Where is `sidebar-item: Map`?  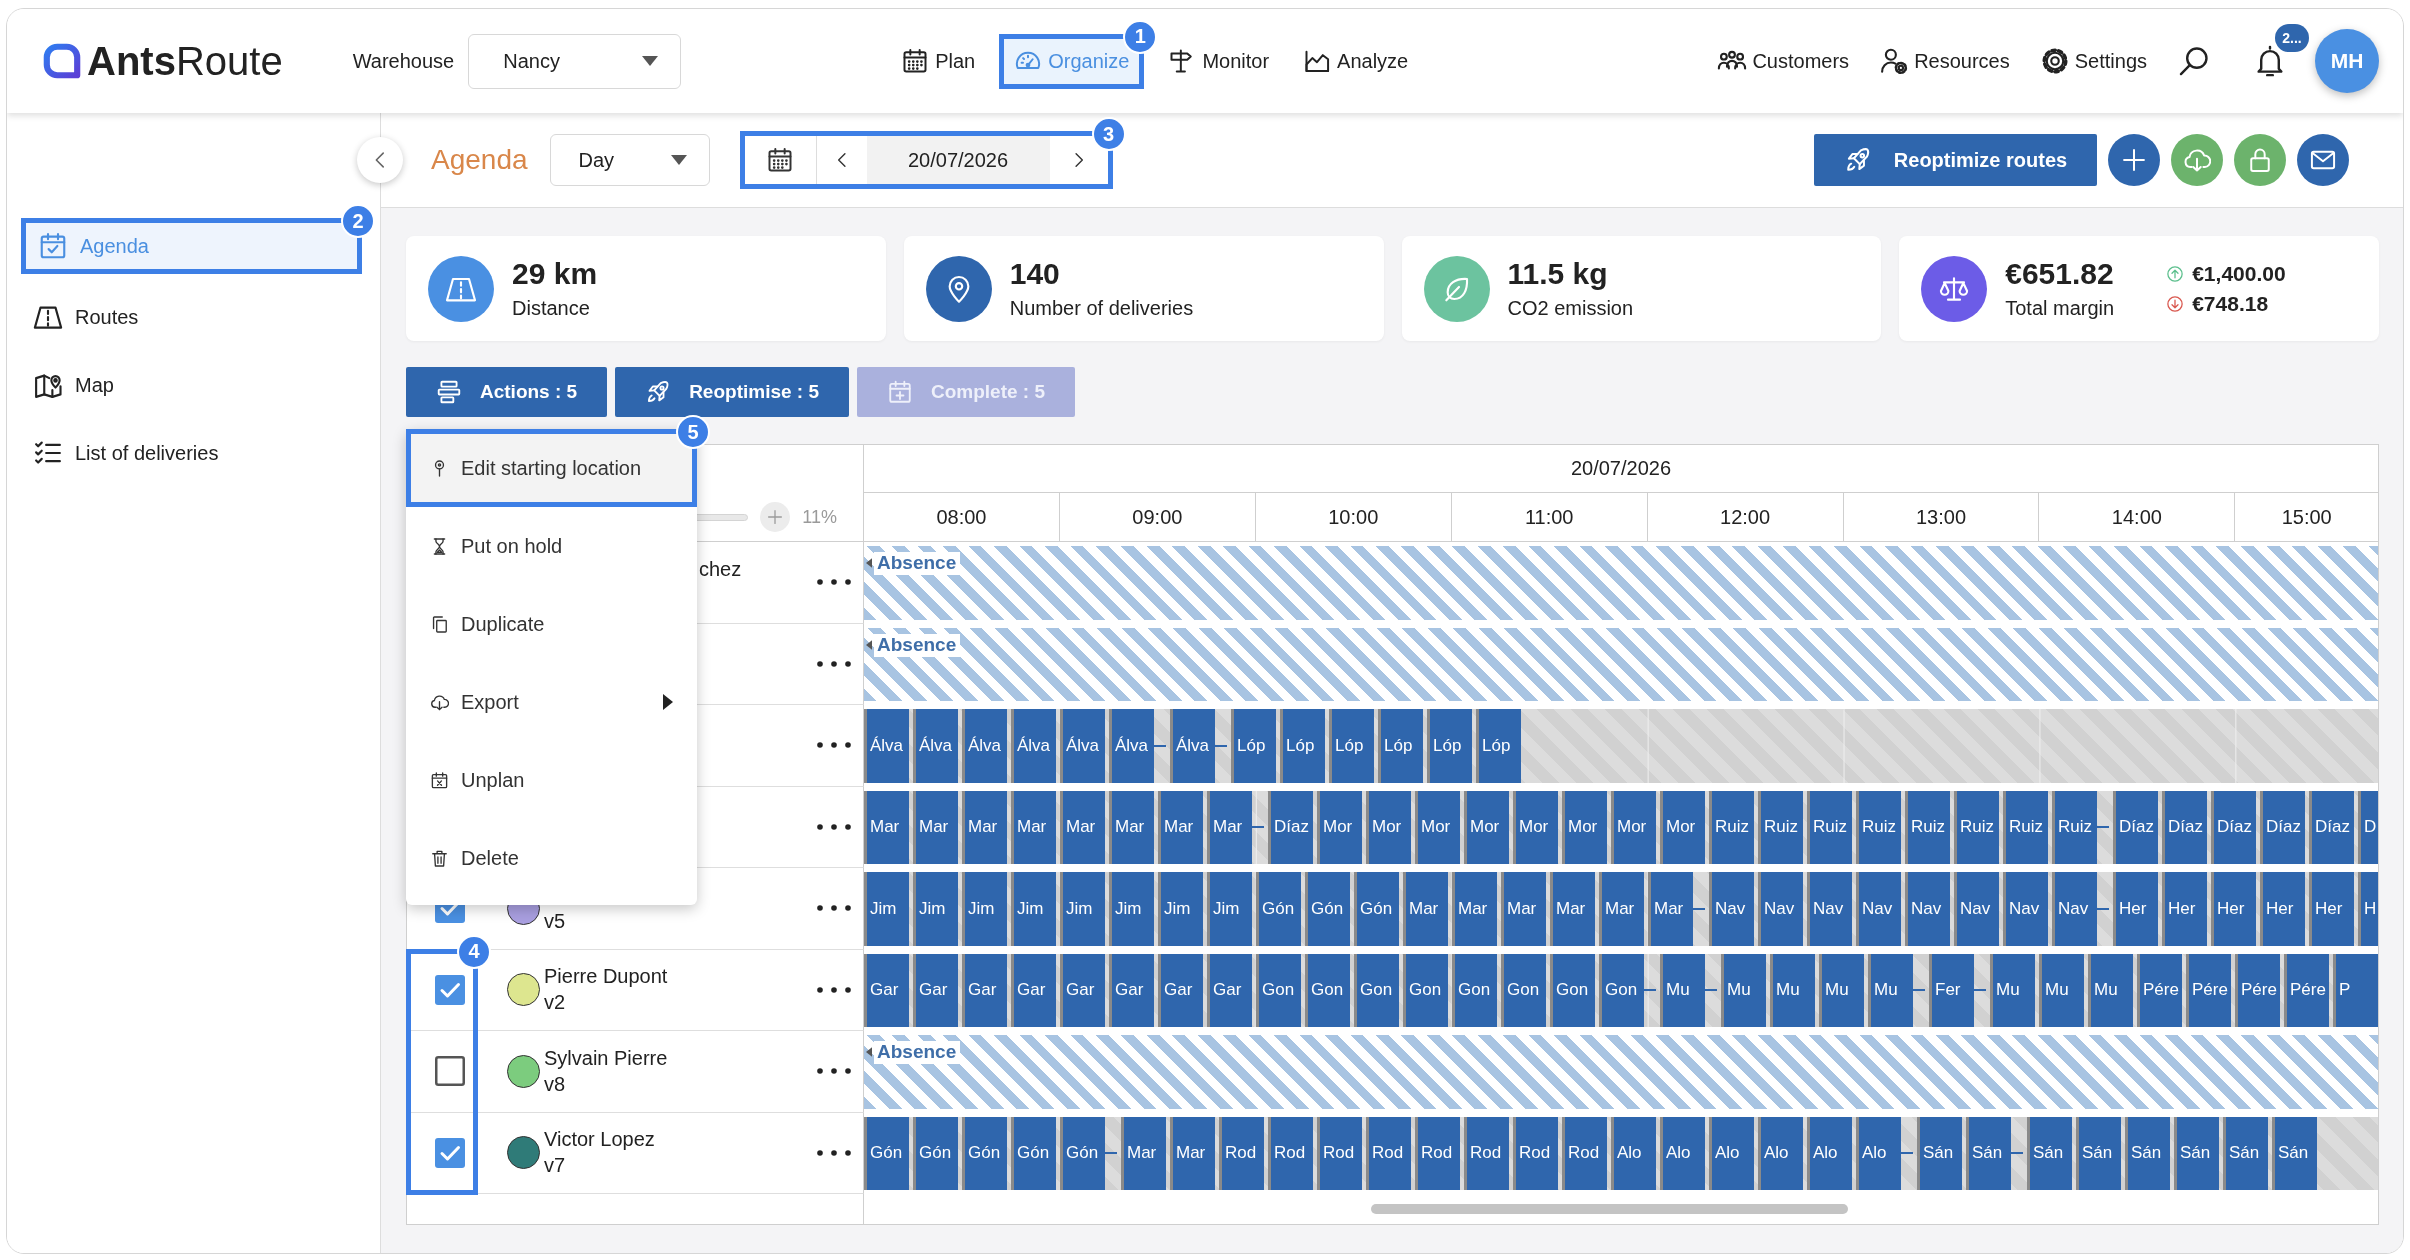
sidebar-item: Map is located at coordinates (191, 385).